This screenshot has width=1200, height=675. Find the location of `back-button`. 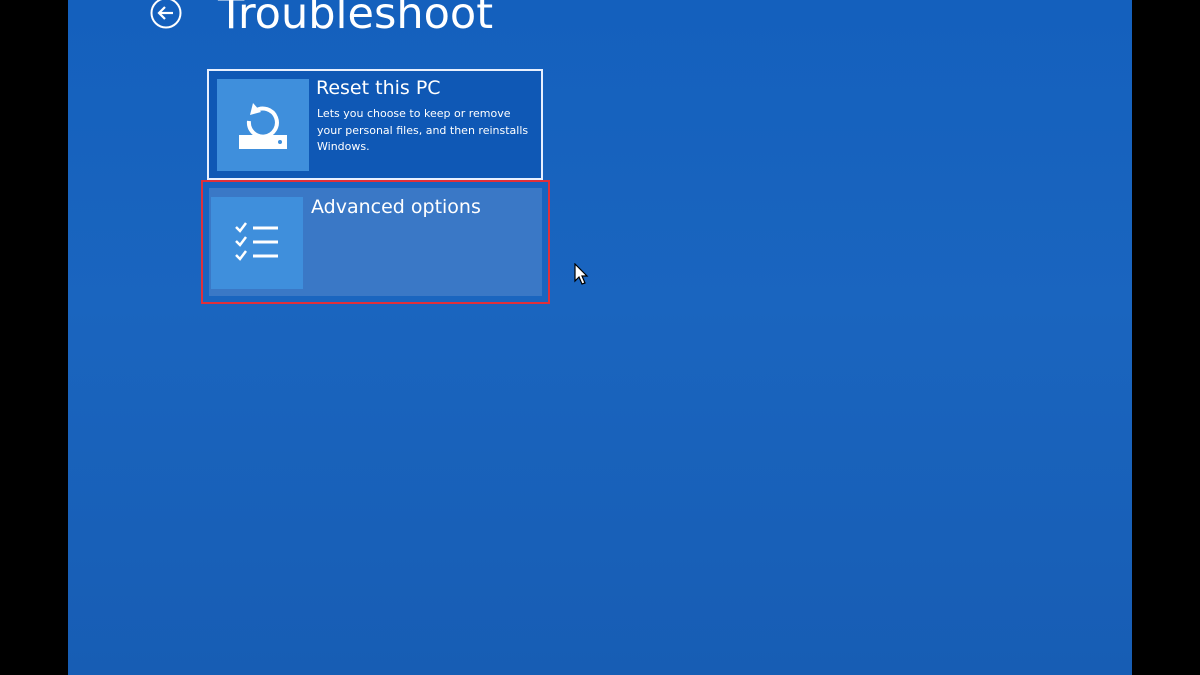

back-button is located at coordinates (166, 14).